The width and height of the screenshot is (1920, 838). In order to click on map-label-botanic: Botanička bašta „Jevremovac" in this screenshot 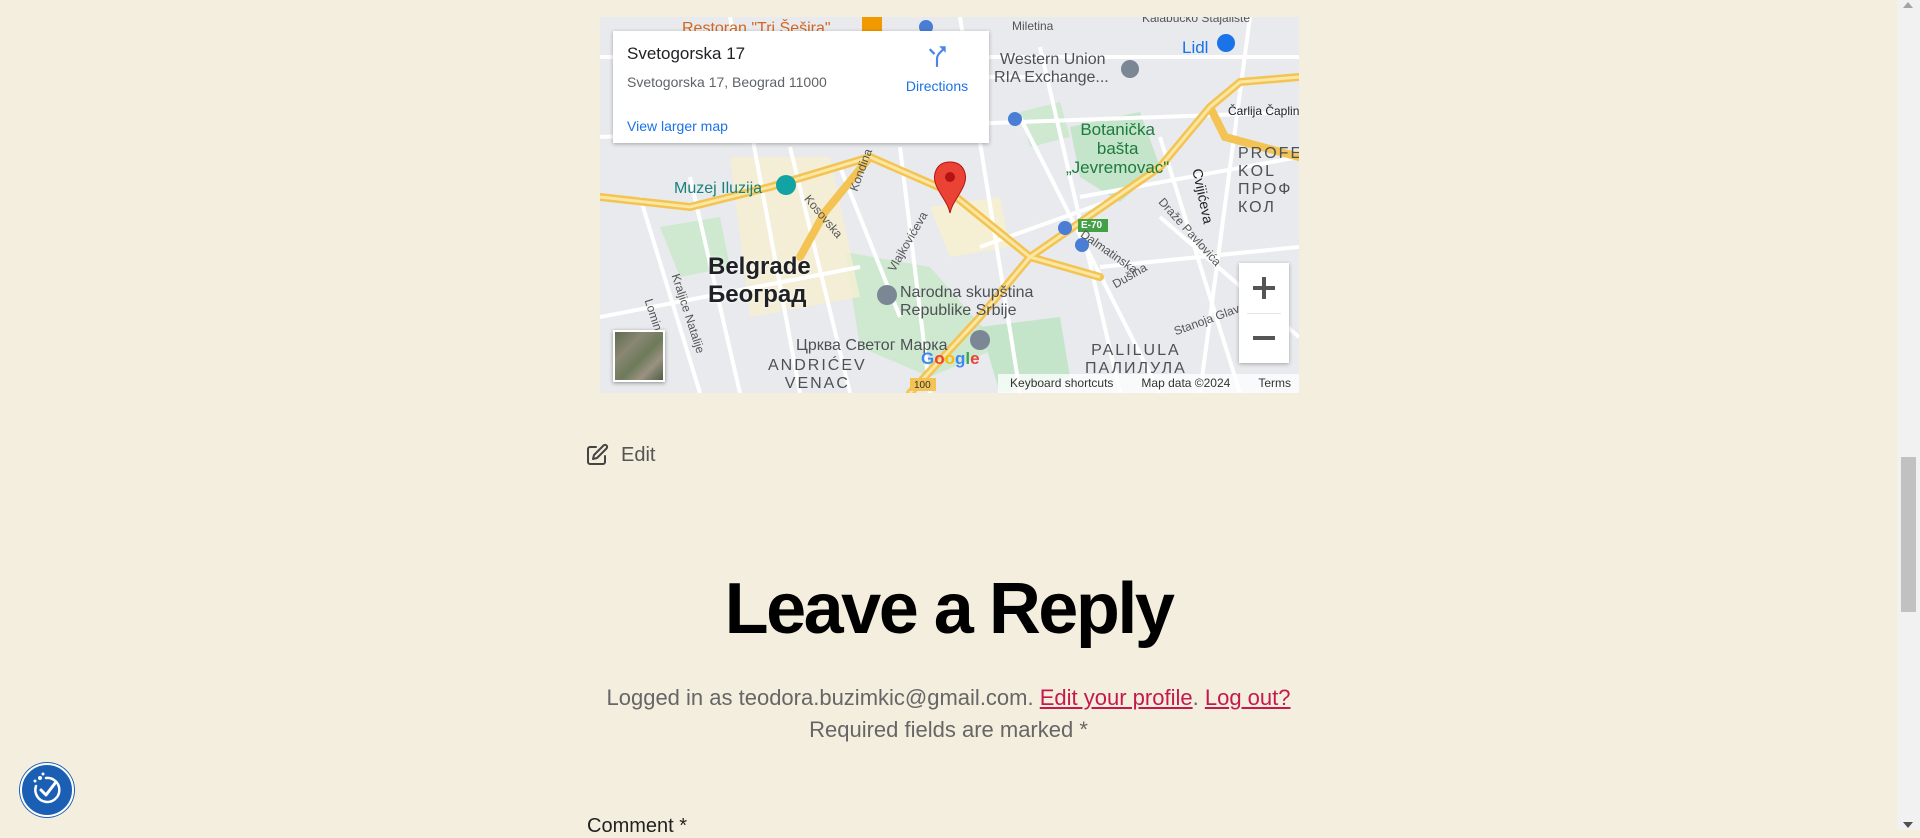, I will do `click(1117, 148)`.